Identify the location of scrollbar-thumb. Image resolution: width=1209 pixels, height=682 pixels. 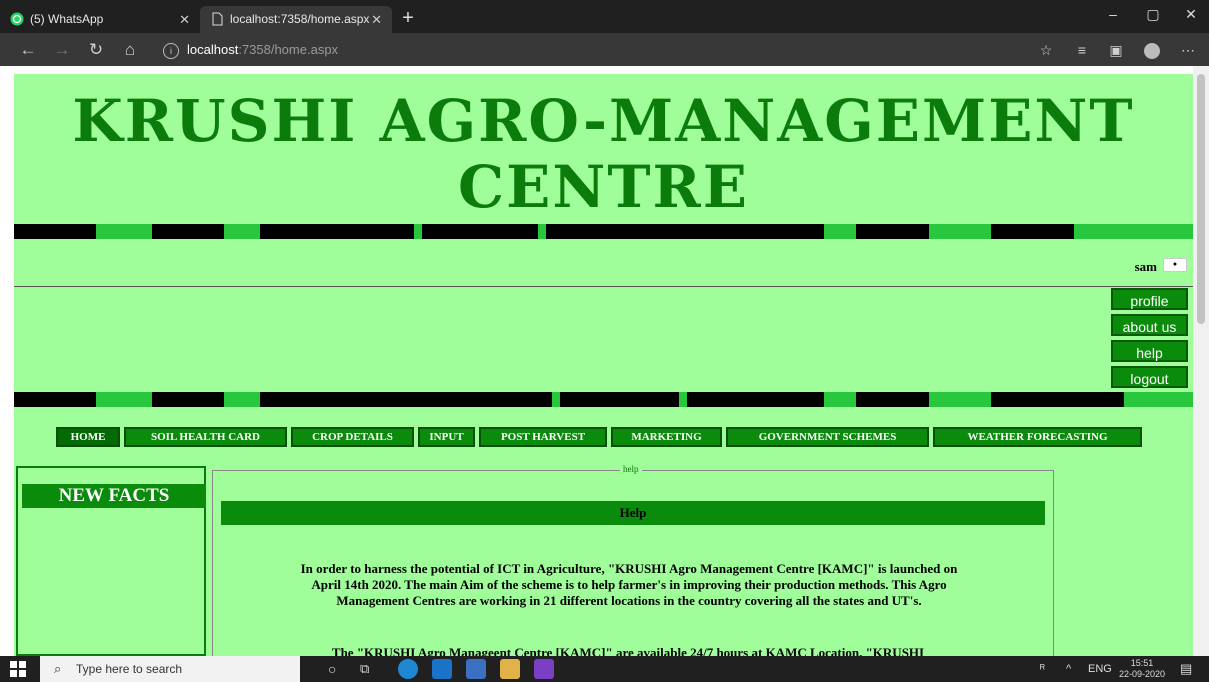
(1201, 199).